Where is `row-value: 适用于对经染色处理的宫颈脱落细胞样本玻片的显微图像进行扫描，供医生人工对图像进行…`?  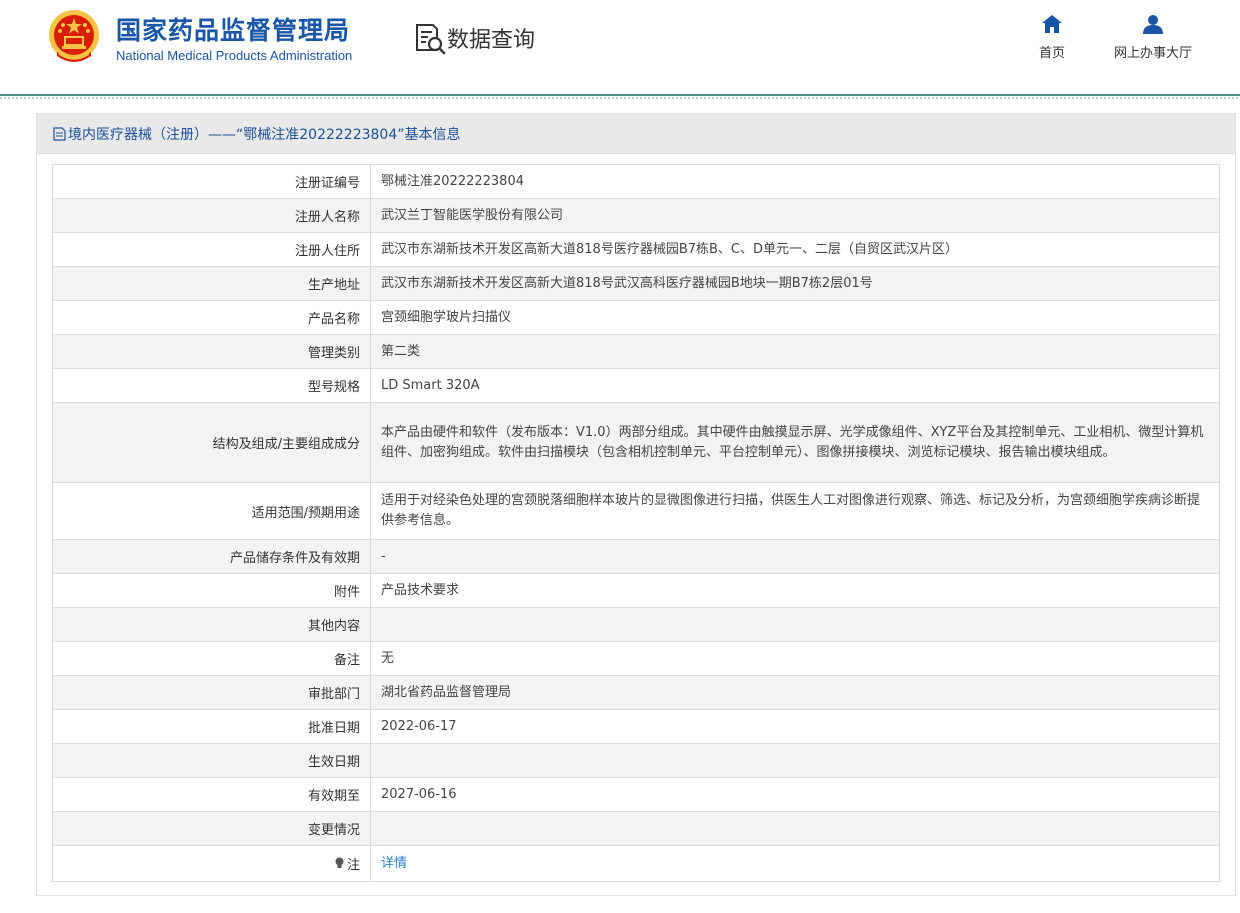
row-value: 适用于对经染色处理的宫颈脱落细胞样本玻片的显微图像进行扫描，供医生人工对图像进行… is located at coordinates (795, 511).